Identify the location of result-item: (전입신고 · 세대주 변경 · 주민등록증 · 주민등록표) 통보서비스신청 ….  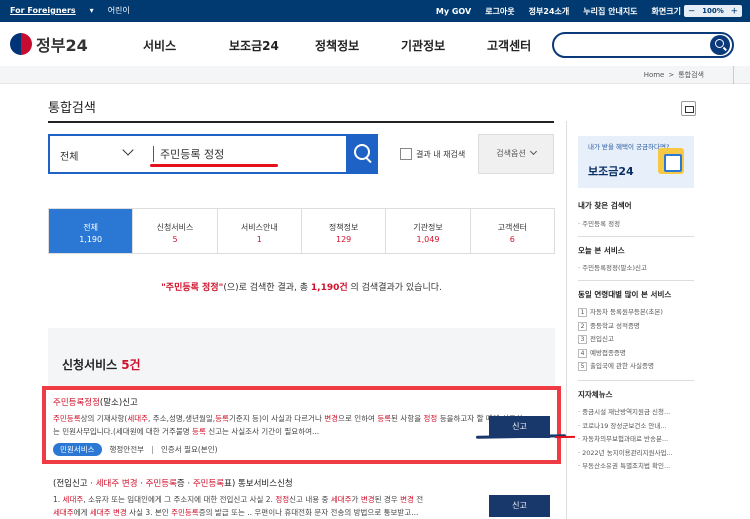
(288, 498).